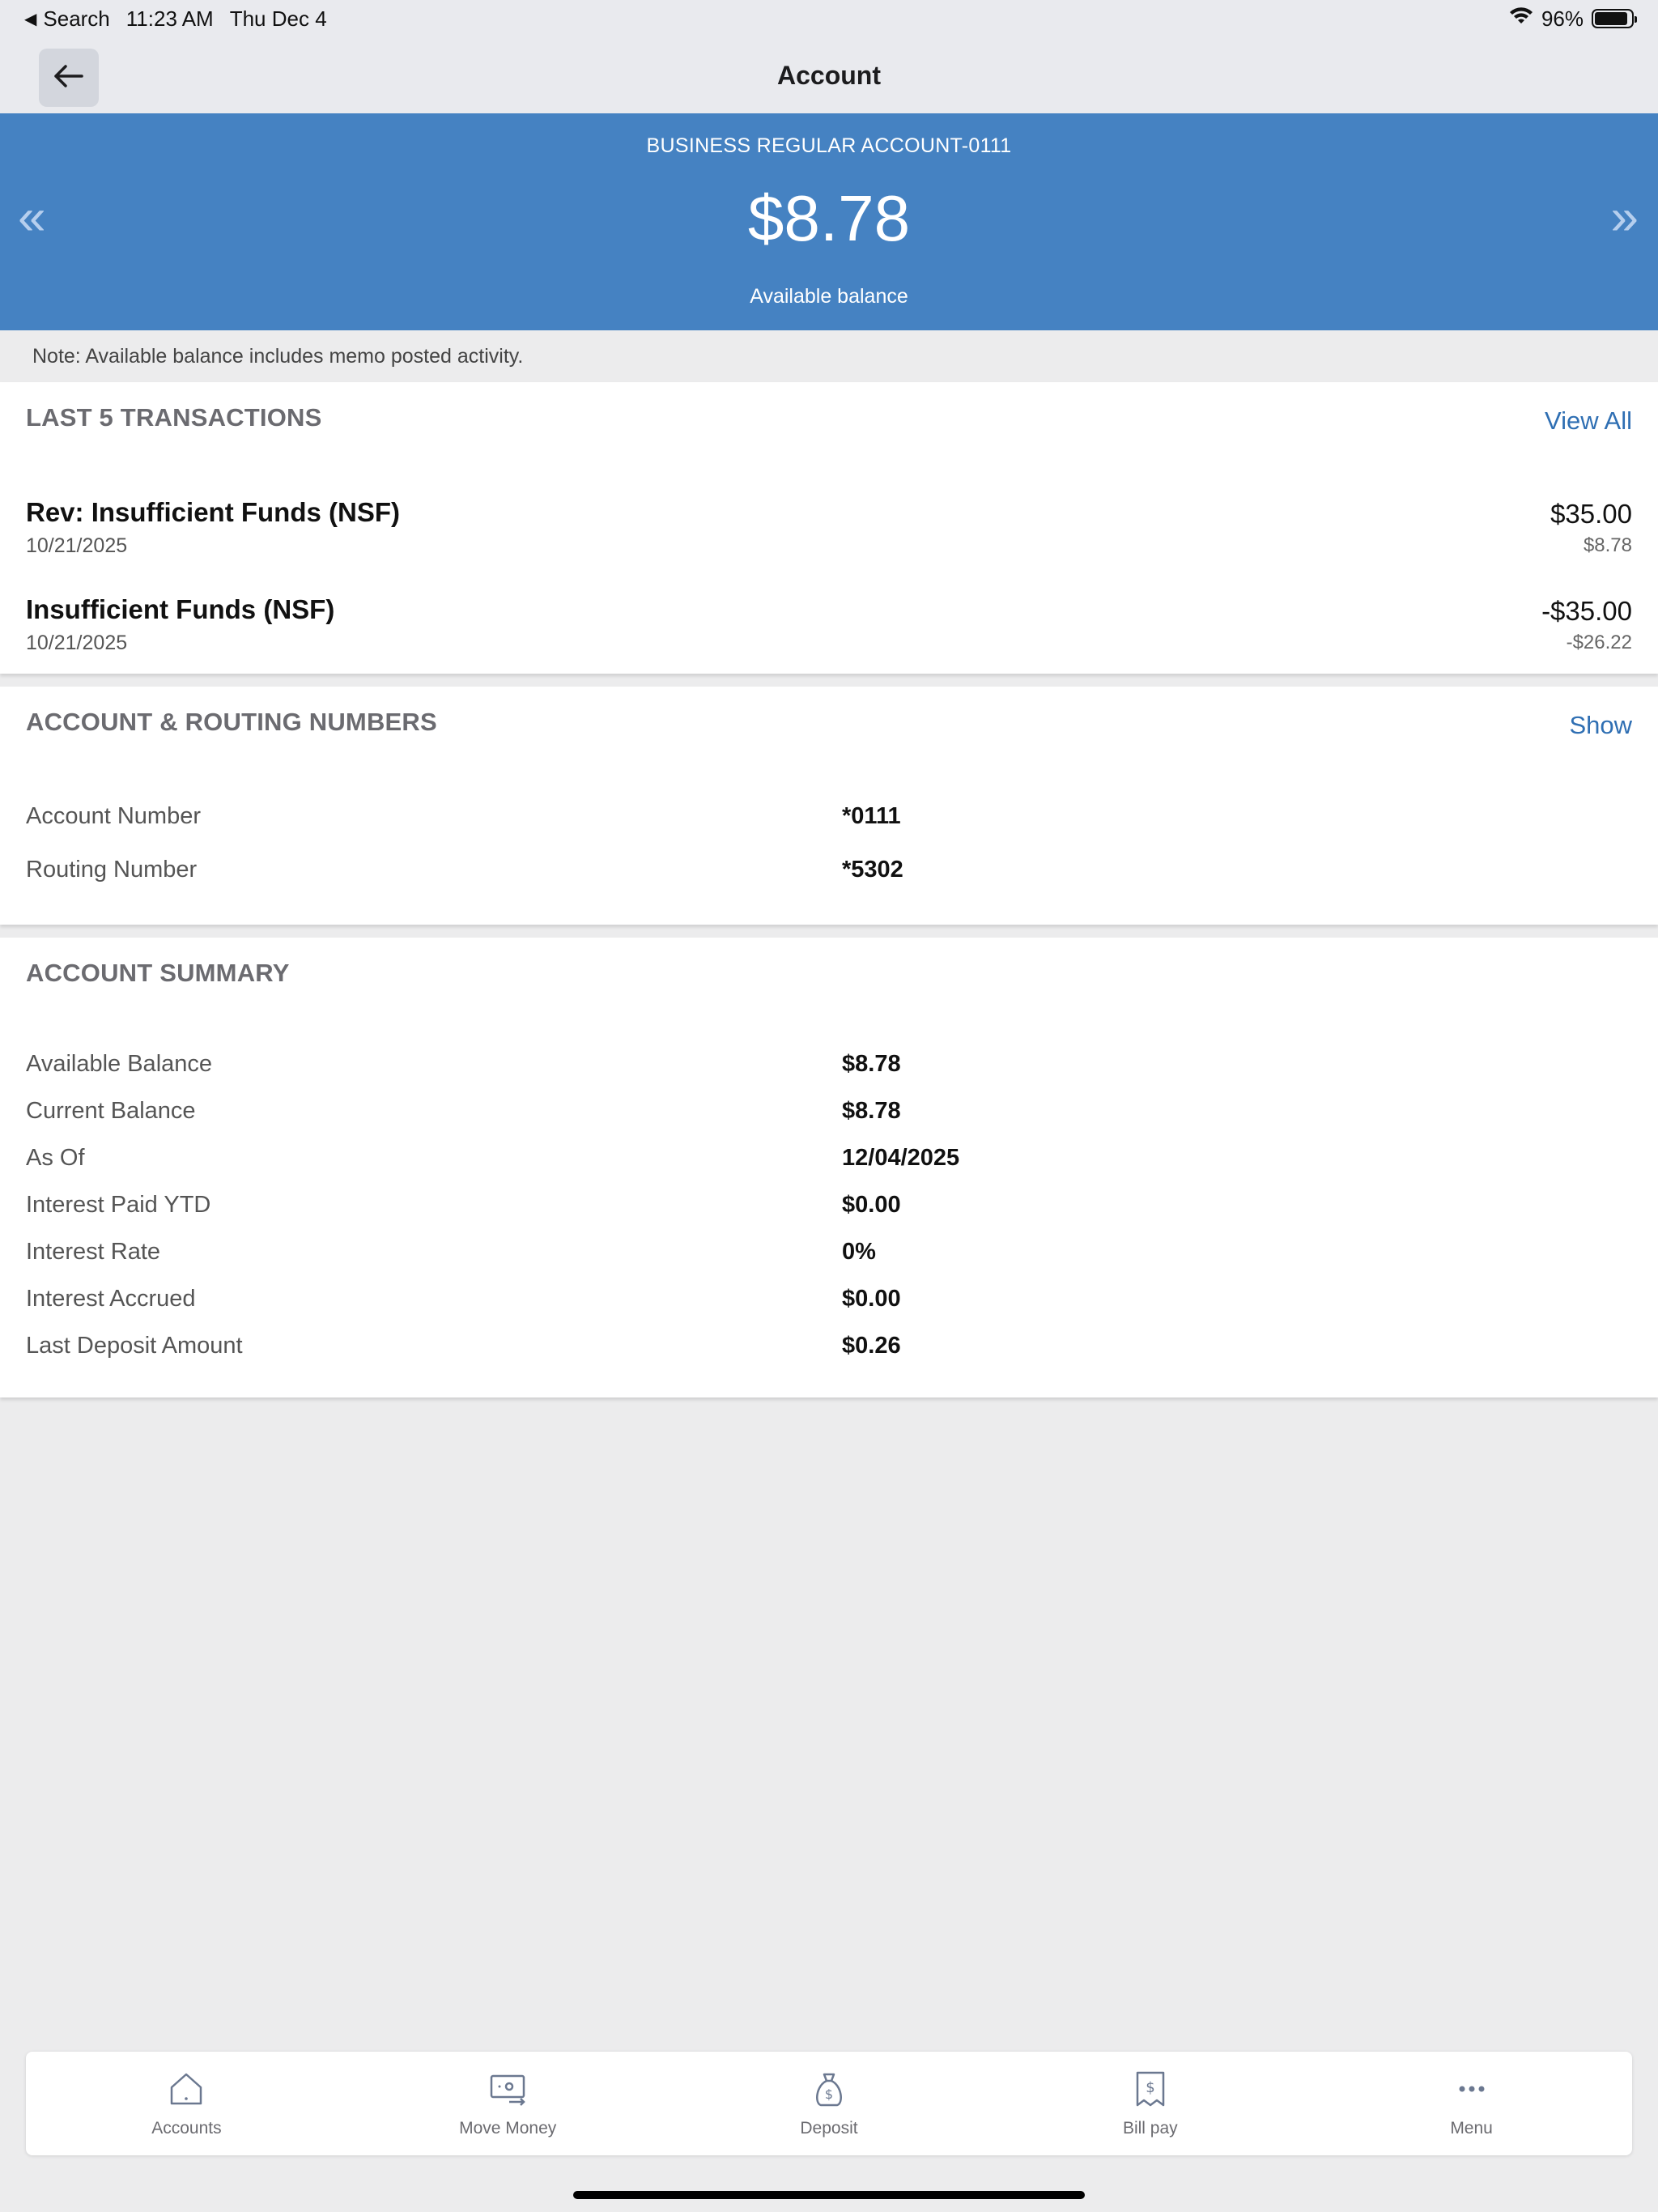 The height and width of the screenshot is (2212, 1658). Describe the element at coordinates (1625, 218) in the screenshot. I see `next-account-icon: »` at that location.